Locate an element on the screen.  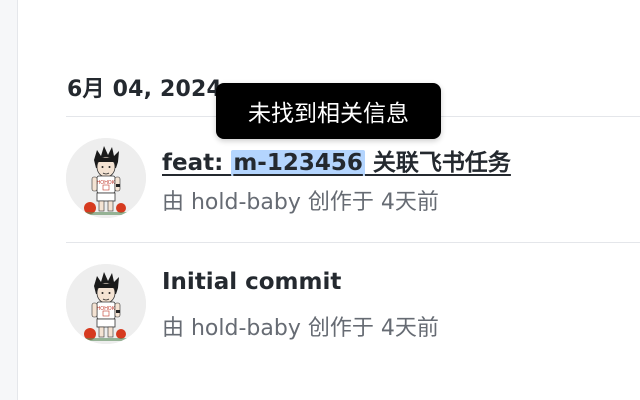
commit-title-link: feat: m-123456 关联飞书任务 is located at coordinates (336, 160).